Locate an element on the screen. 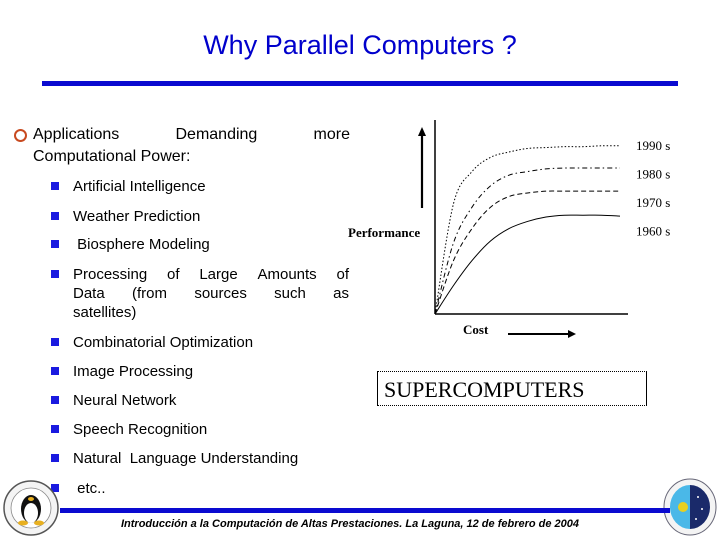  legend-label: 1960 s is located at coordinates (653, 231).